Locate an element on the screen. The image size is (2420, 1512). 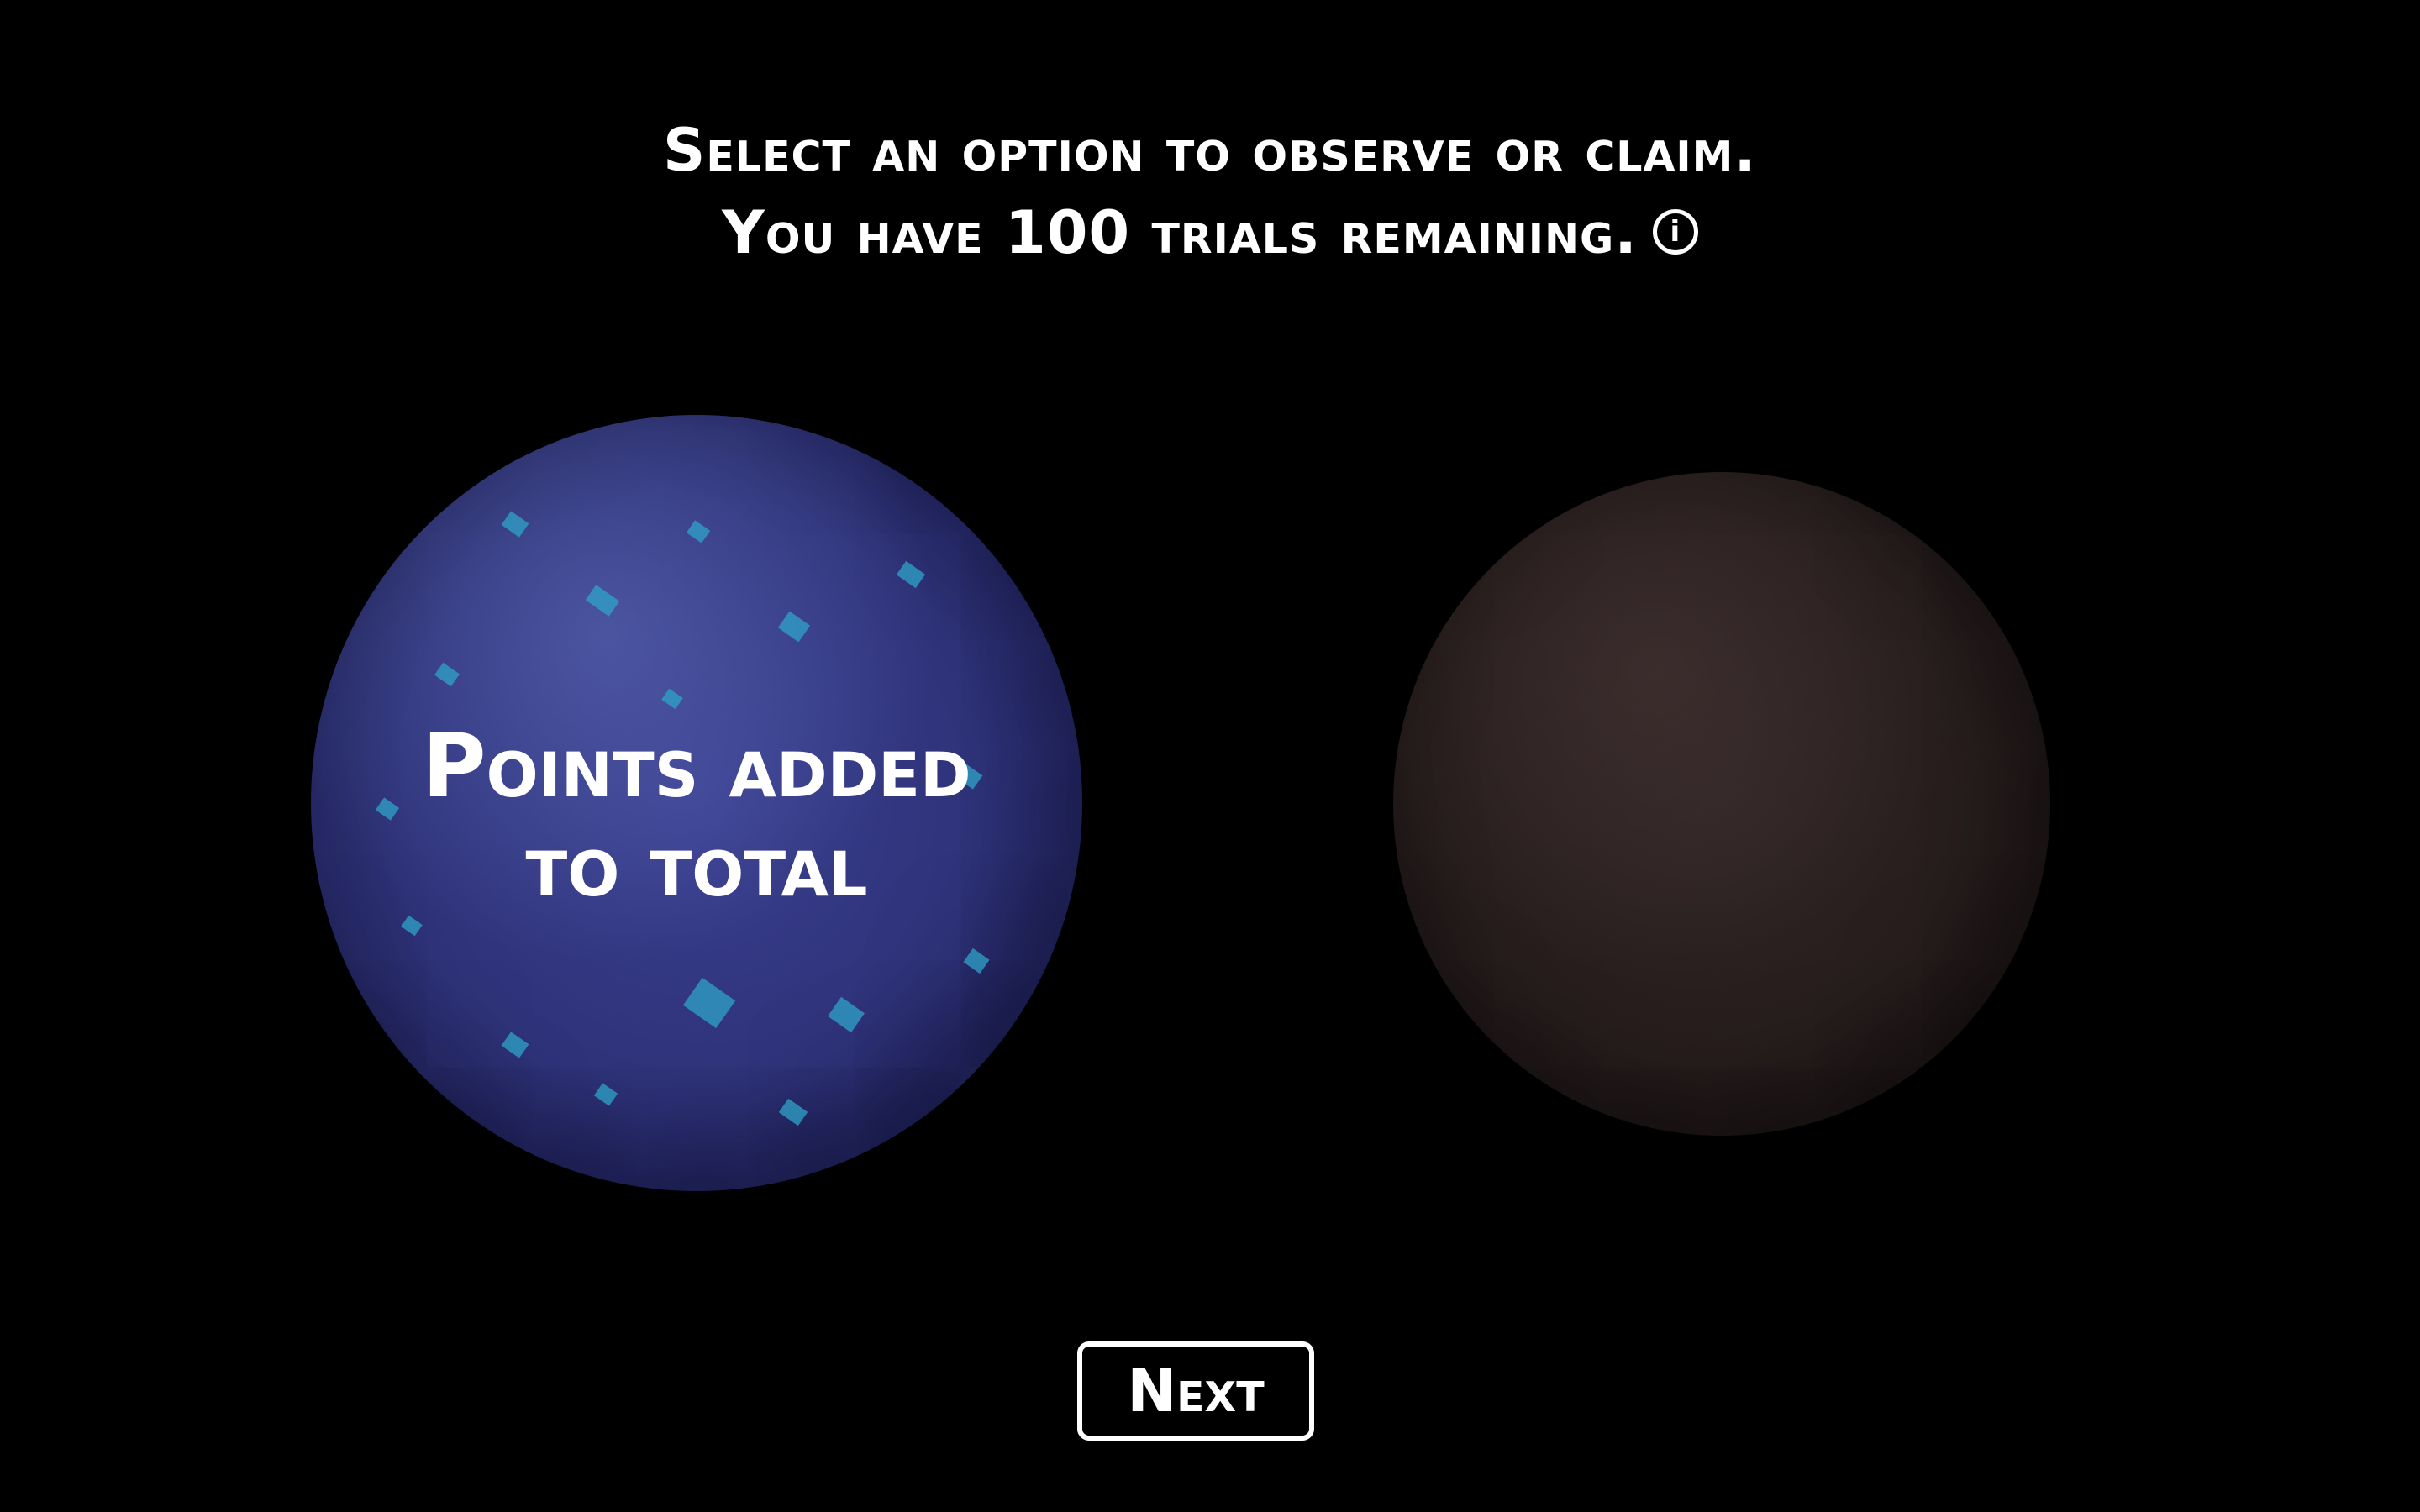
trials-remaining-text: You have 100 trials remaining. is located at coordinates (1180, 232).